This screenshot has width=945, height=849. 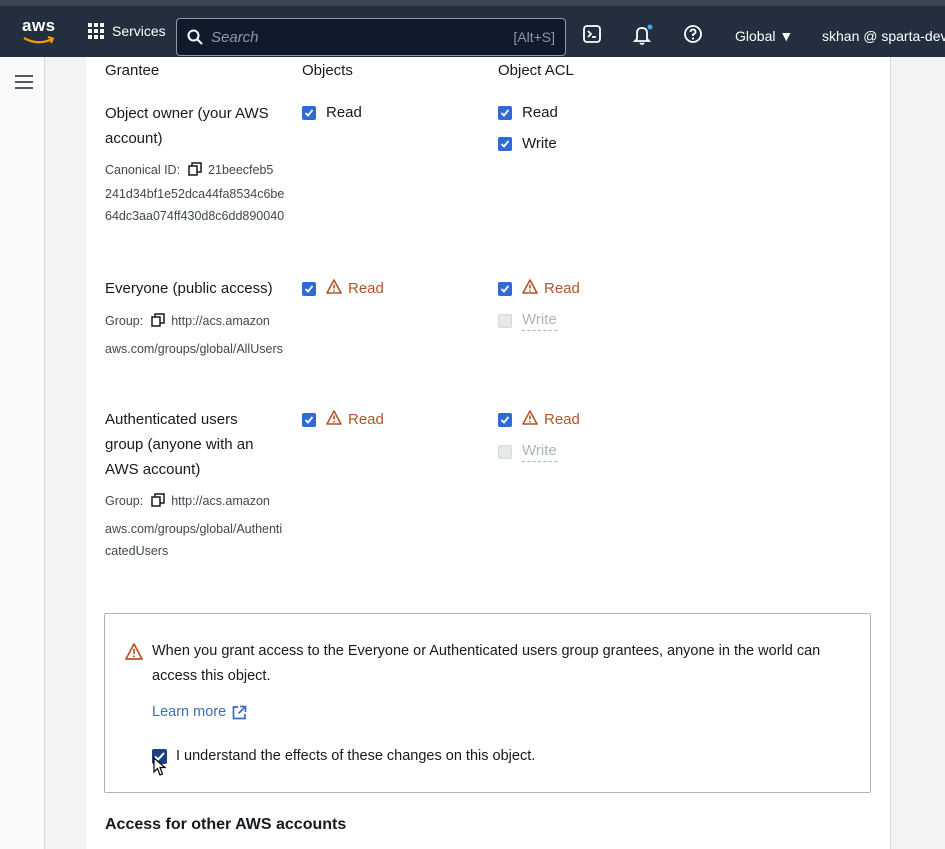 What do you see at coordinates (539, 143) in the screenshot?
I see `owner-acl-write-label: Write` at bounding box center [539, 143].